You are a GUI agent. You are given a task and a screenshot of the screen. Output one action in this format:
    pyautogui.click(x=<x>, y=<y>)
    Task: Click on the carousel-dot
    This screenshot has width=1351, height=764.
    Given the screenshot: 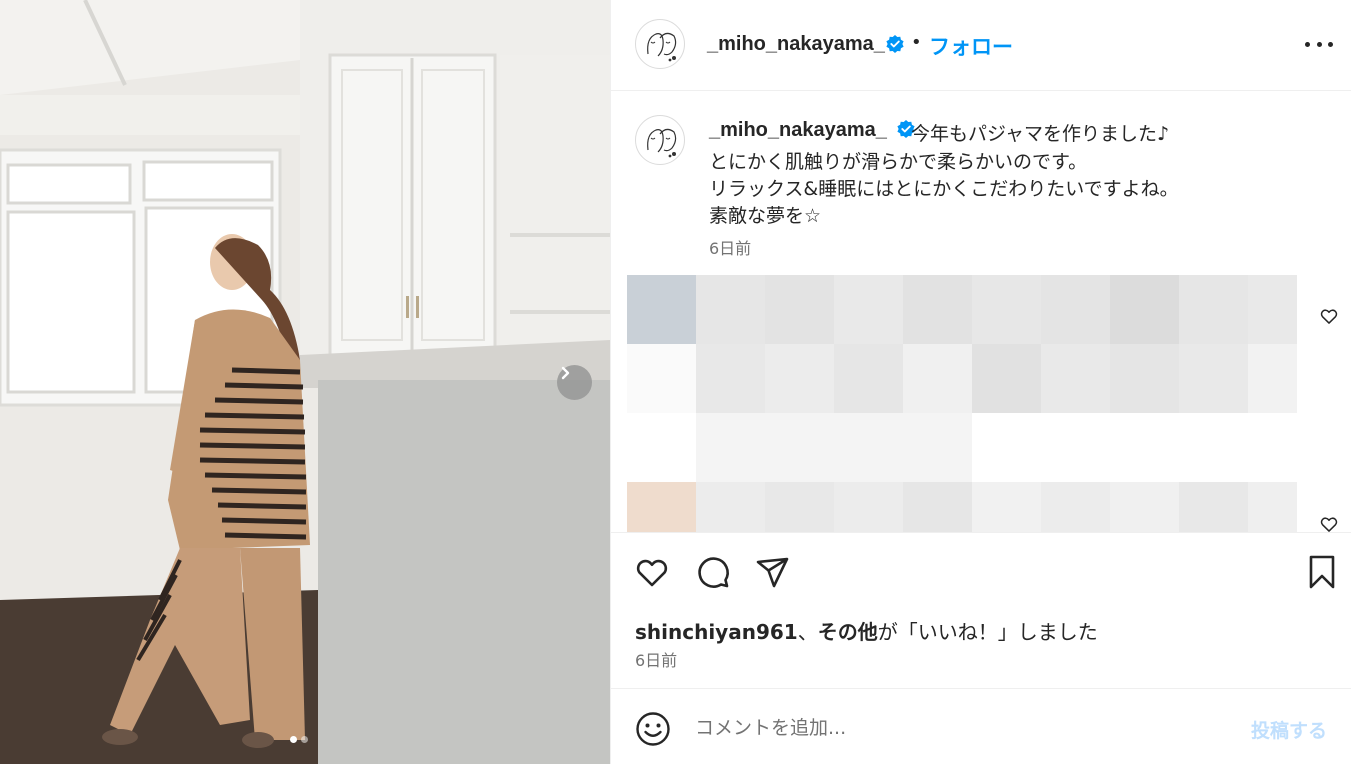 What is the action you would take?
    pyautogui.click(x=304, y=739)
    